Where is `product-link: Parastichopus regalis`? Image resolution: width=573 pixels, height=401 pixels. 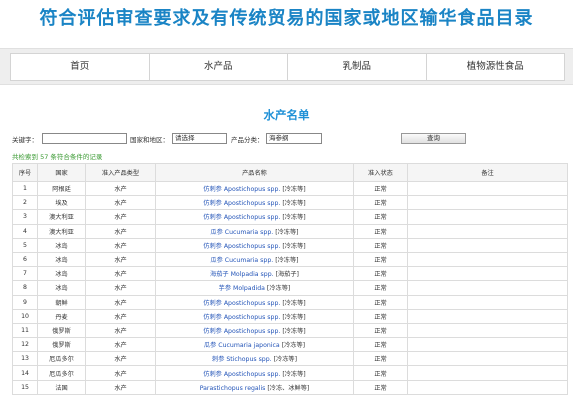 product-link: Parastichopus regalis is located at coordinates (233, 388).